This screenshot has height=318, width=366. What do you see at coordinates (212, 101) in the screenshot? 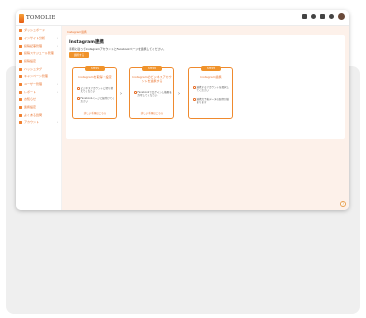
I see `step-line: 連携完了後データの取得が始まります` at bounding box center [212, 101].